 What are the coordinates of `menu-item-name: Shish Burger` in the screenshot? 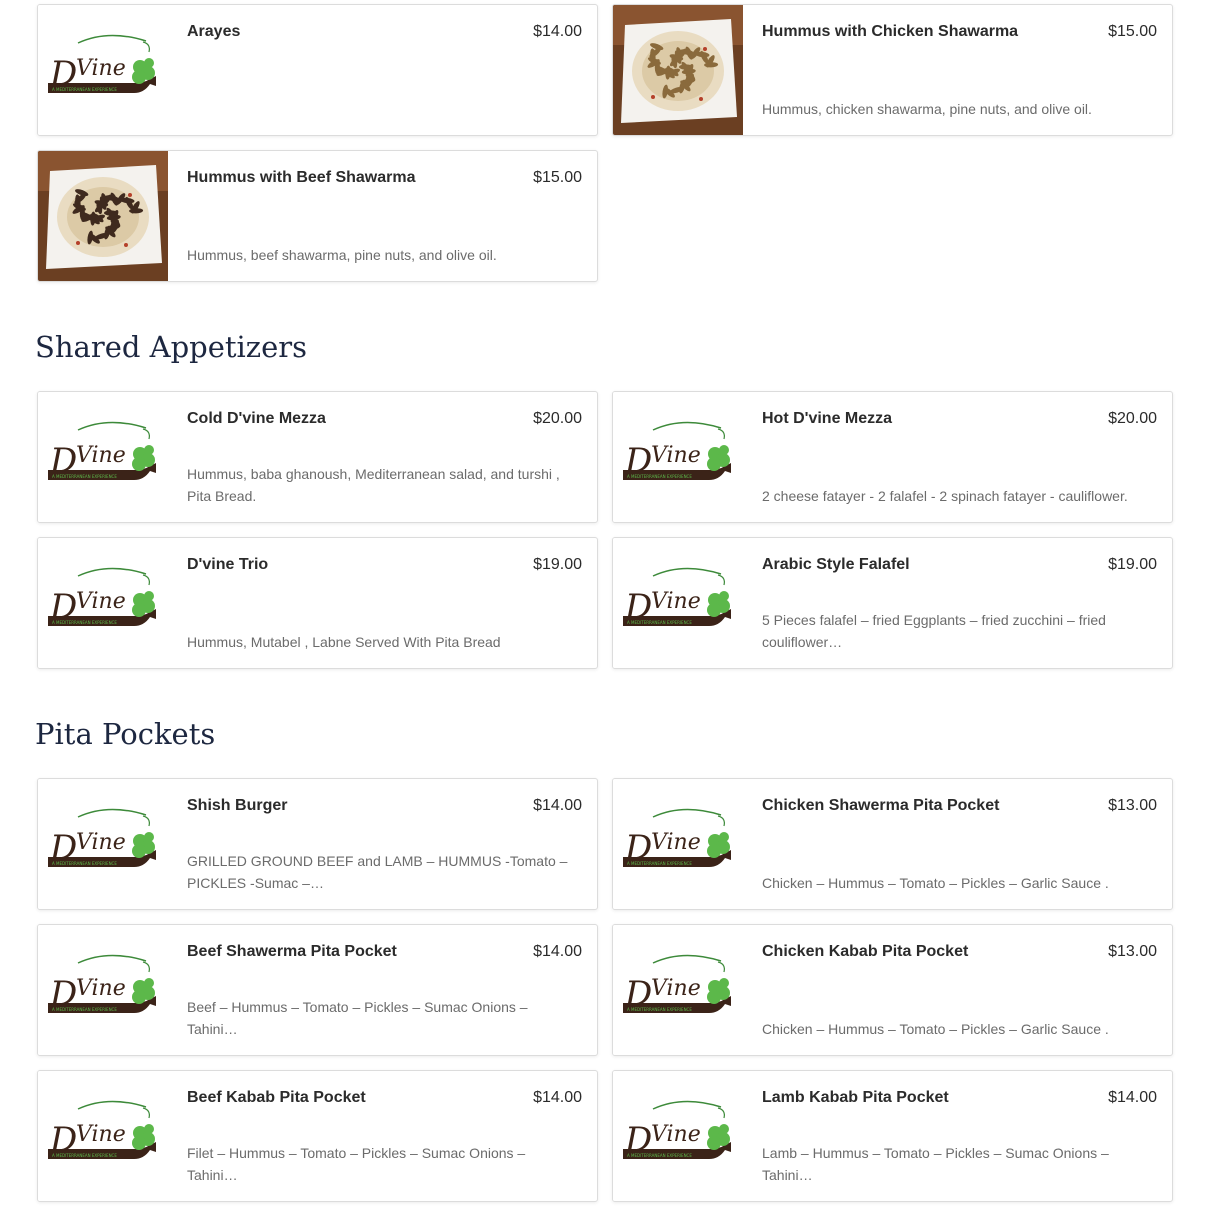 It's located at (237, 805).